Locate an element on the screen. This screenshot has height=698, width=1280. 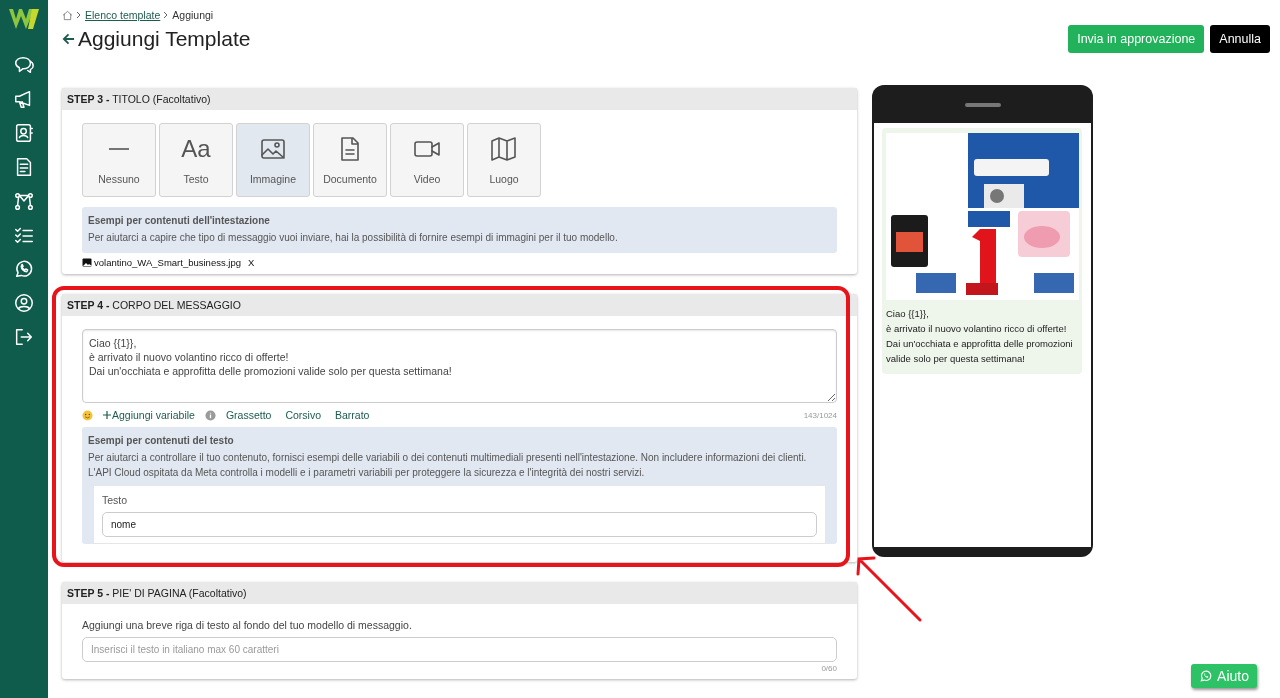
format-button: Barrato is located at coordinates (352, 415).